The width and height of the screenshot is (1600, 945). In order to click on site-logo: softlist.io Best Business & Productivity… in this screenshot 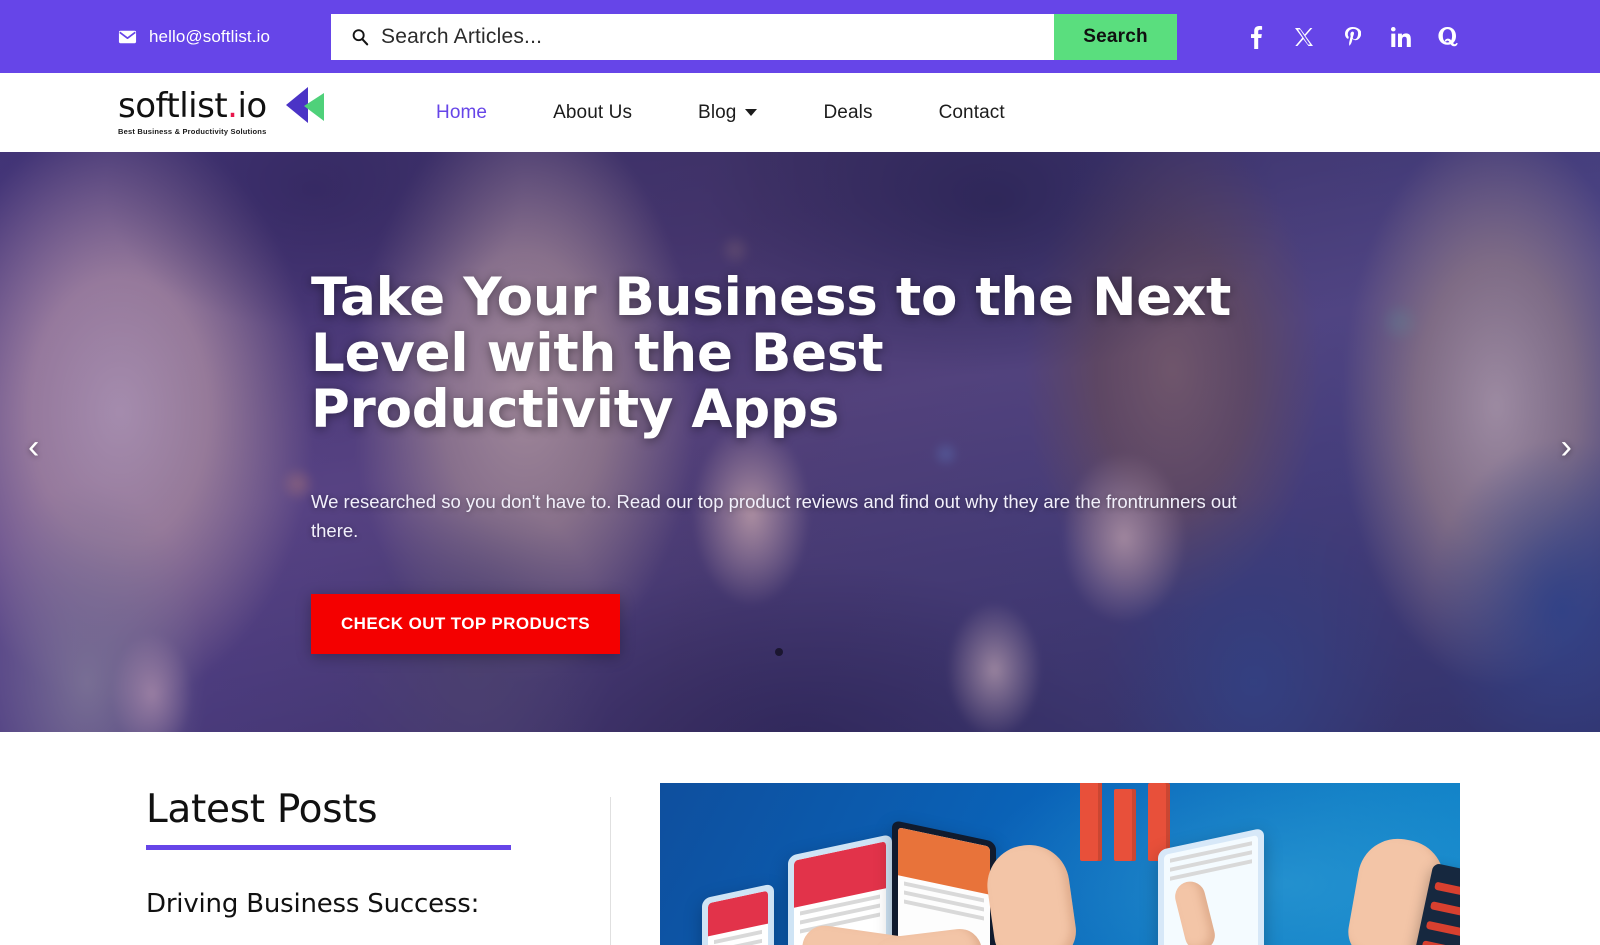, I will do `click(221, 111)`.